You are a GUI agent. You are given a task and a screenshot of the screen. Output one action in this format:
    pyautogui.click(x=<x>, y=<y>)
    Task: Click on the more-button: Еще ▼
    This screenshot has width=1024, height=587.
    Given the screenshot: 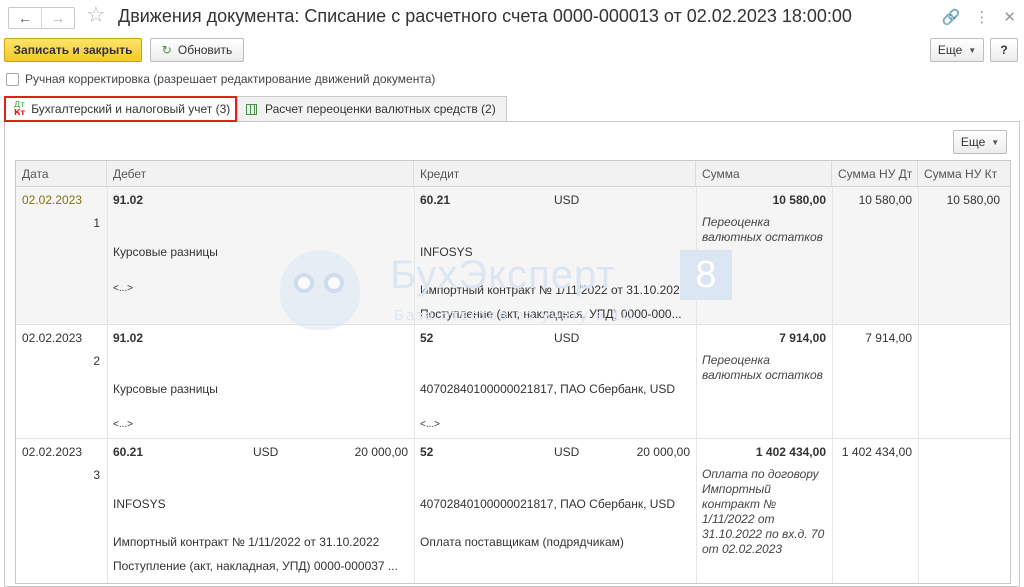 What is the action you would take?
    pyautogui.click(x=957, y=50)
    